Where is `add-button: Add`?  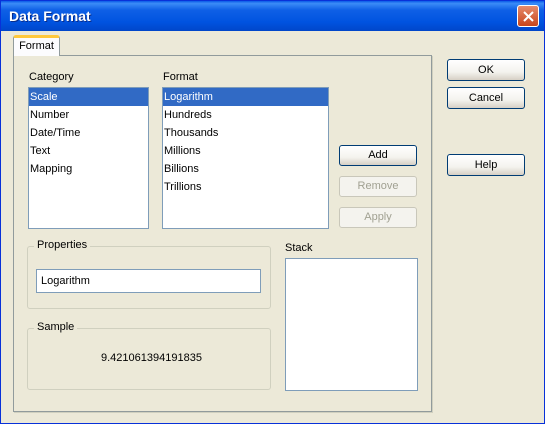
add-button: Add is located at coordinates (378, 155).